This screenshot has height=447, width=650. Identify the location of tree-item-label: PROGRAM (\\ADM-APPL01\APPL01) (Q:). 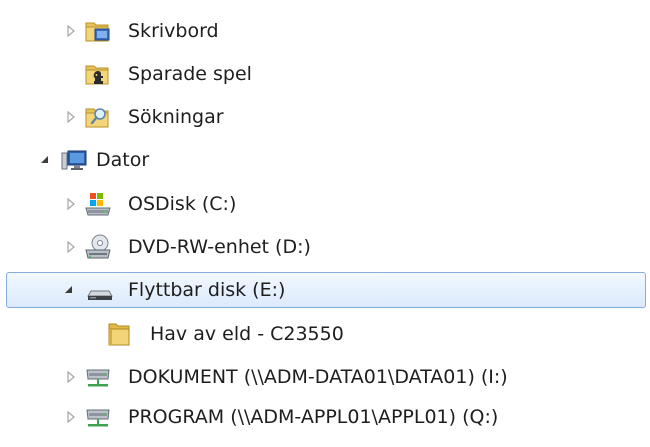
(313, 417).